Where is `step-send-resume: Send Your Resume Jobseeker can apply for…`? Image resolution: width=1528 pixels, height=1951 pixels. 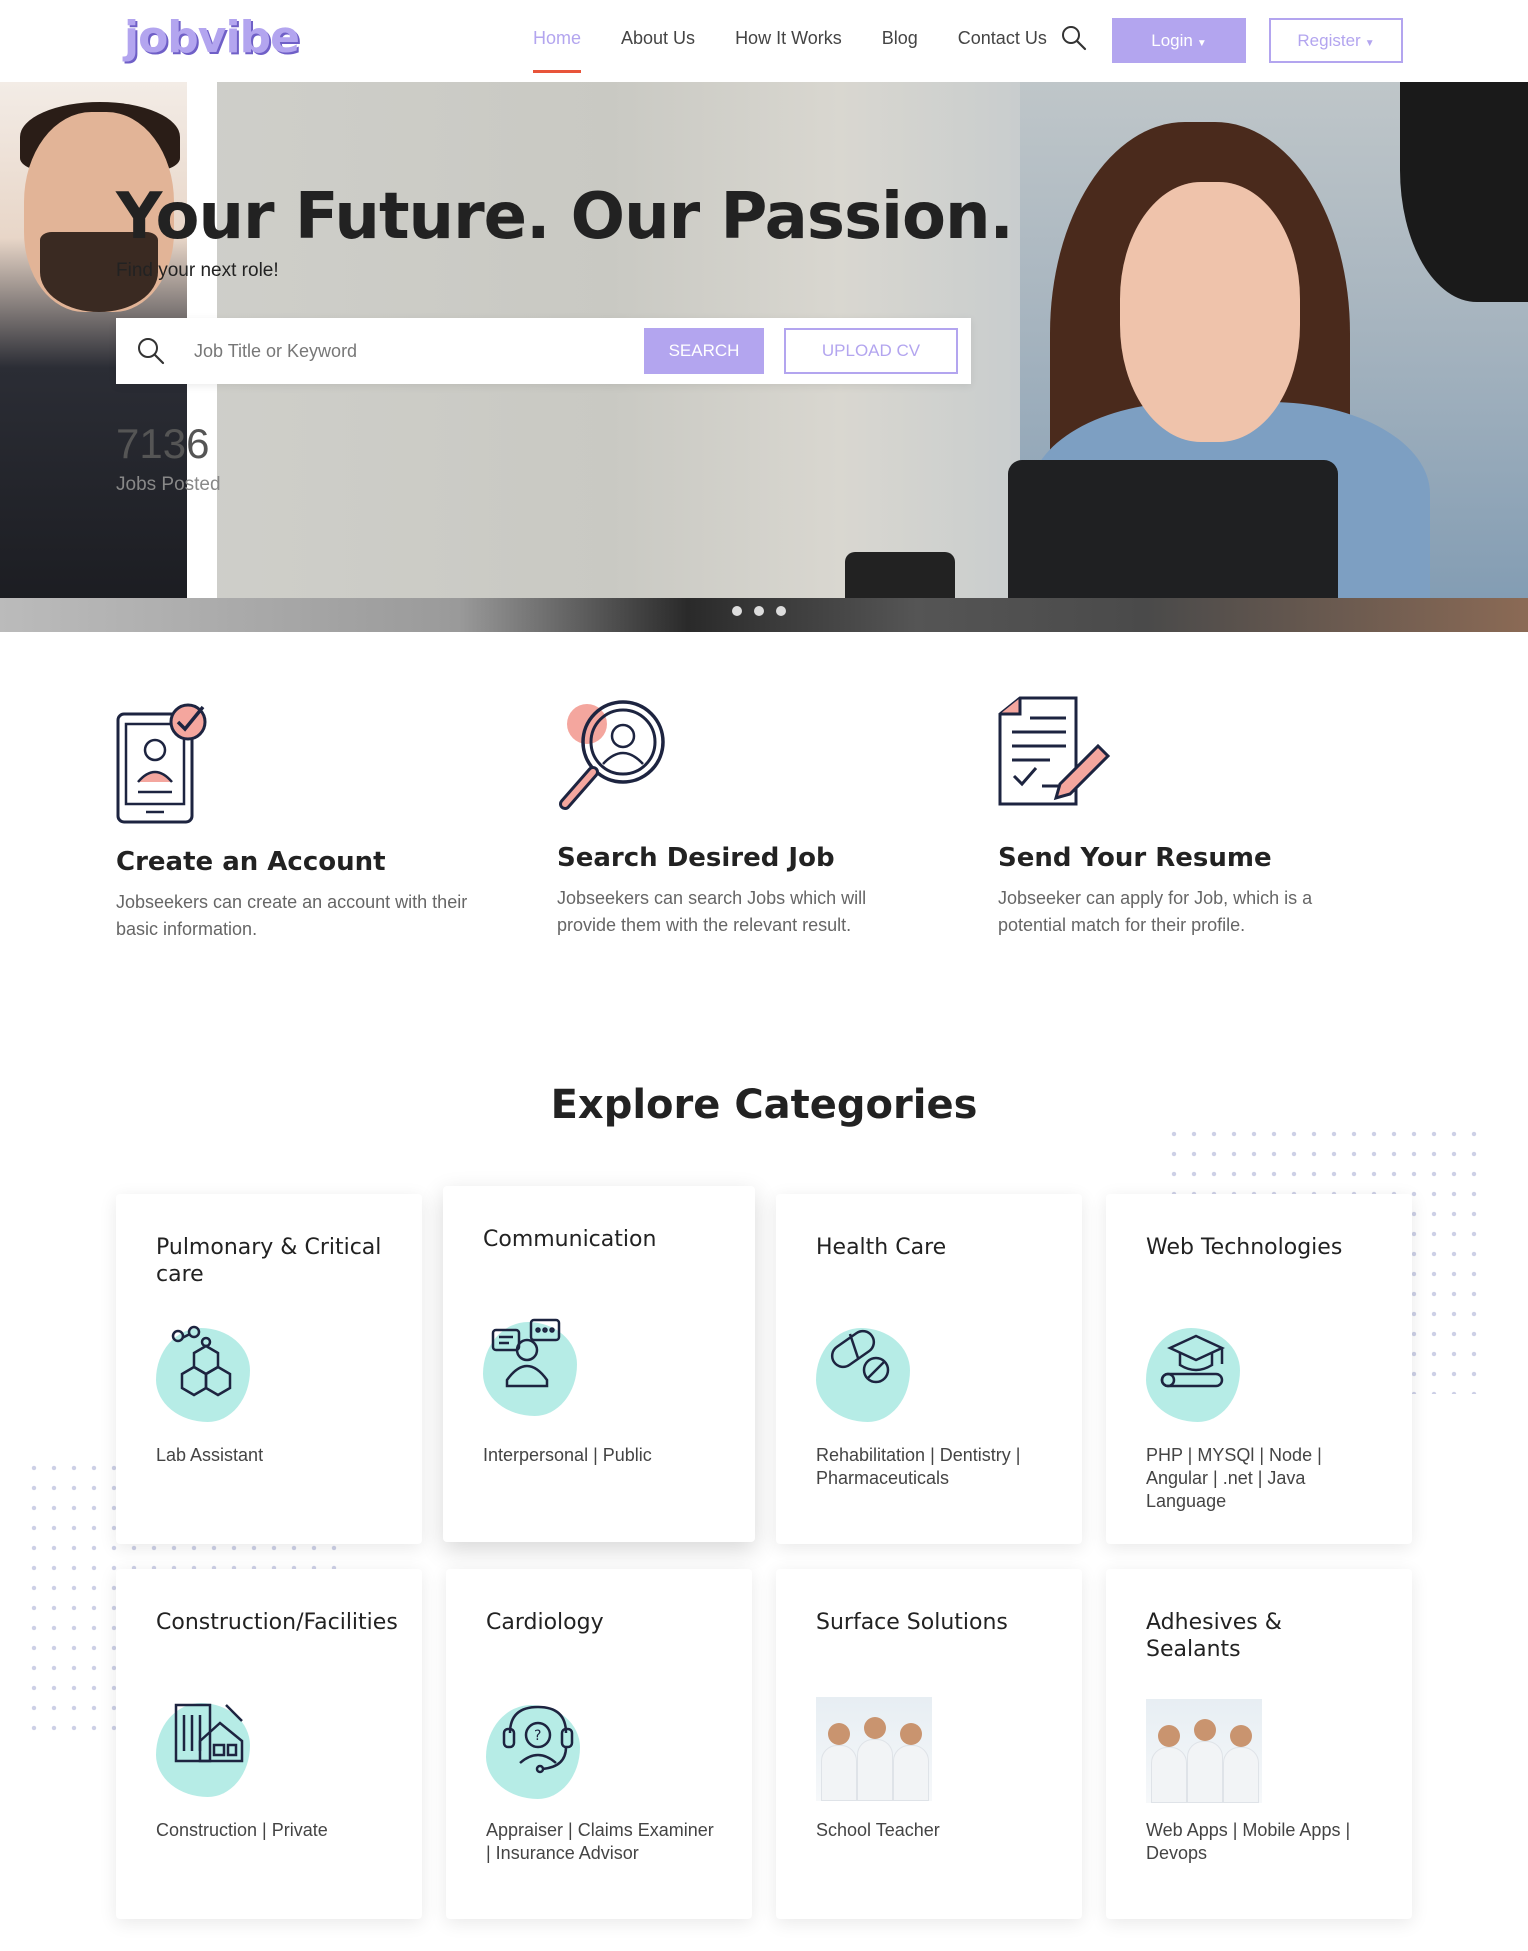
step-send-resume: Send Your Resume Jobseeker can apply for… is located at coordinates (1178, 817).